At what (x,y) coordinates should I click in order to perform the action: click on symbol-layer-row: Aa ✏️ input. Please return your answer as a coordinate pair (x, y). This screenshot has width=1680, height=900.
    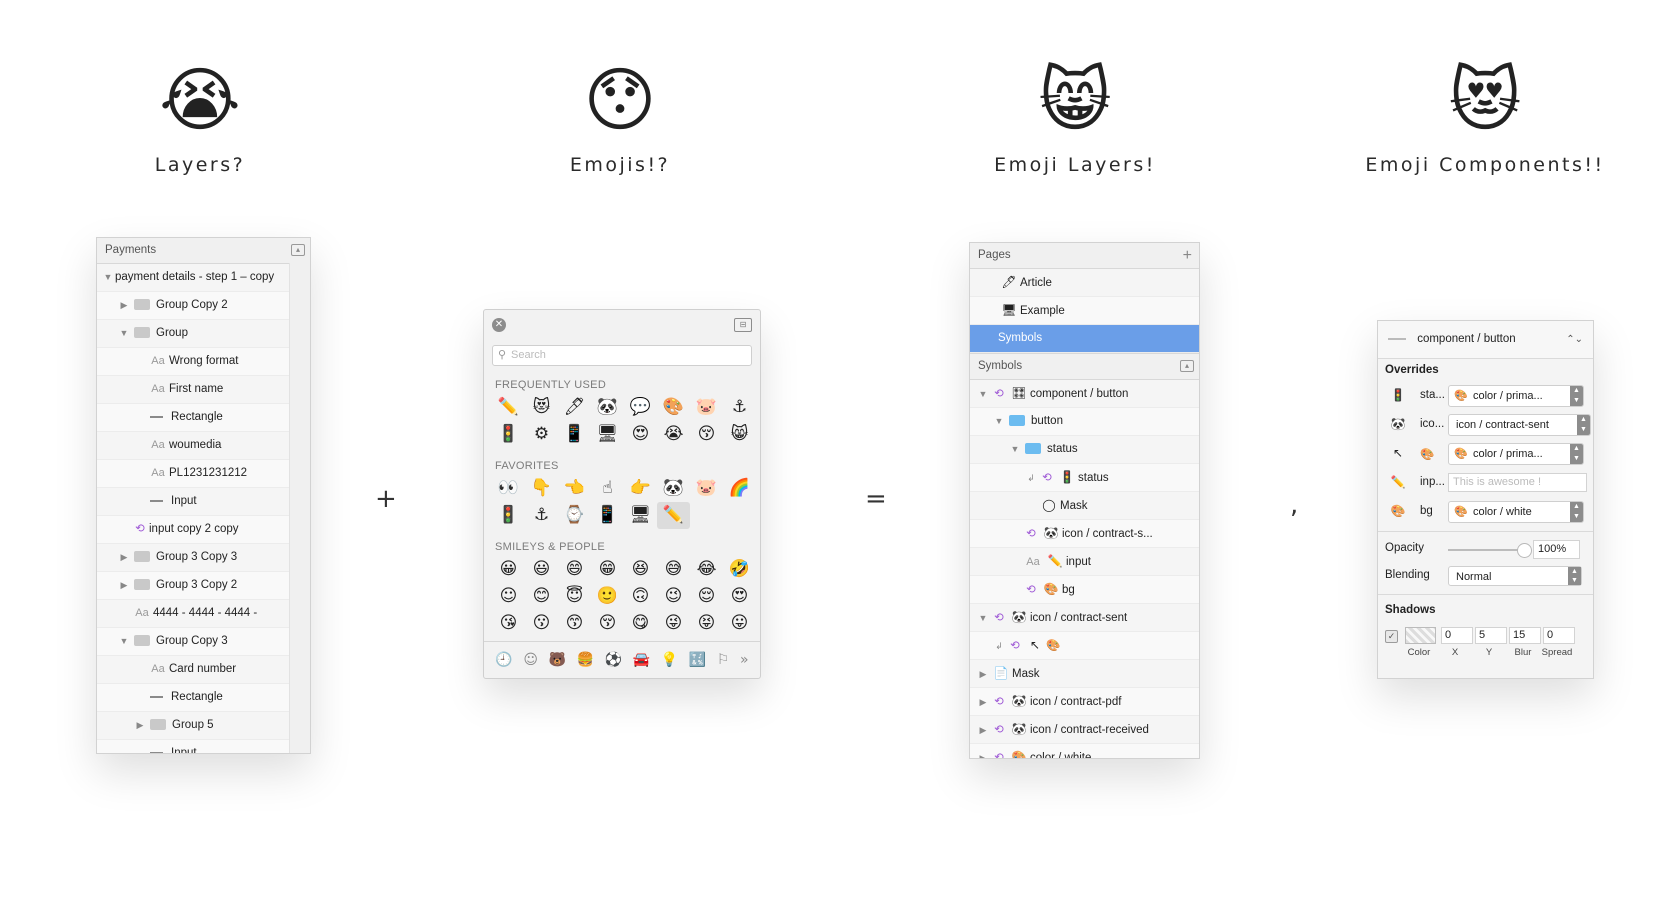
    Looking at the image, I should click on (1084, 562).